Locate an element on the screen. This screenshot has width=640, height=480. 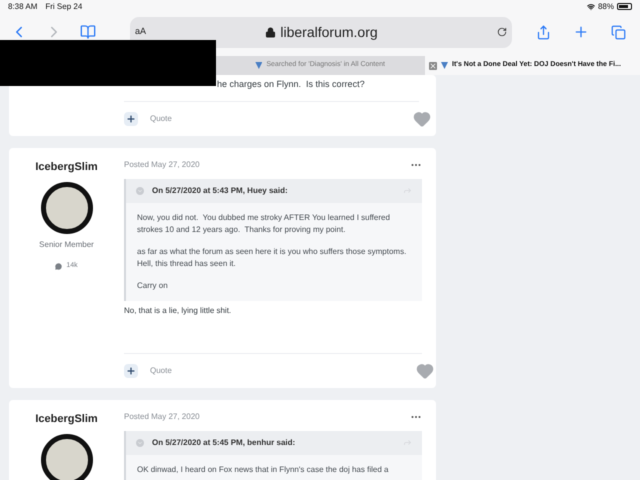
quote-paragraph: Carry on is located at coordinates (153, 286).